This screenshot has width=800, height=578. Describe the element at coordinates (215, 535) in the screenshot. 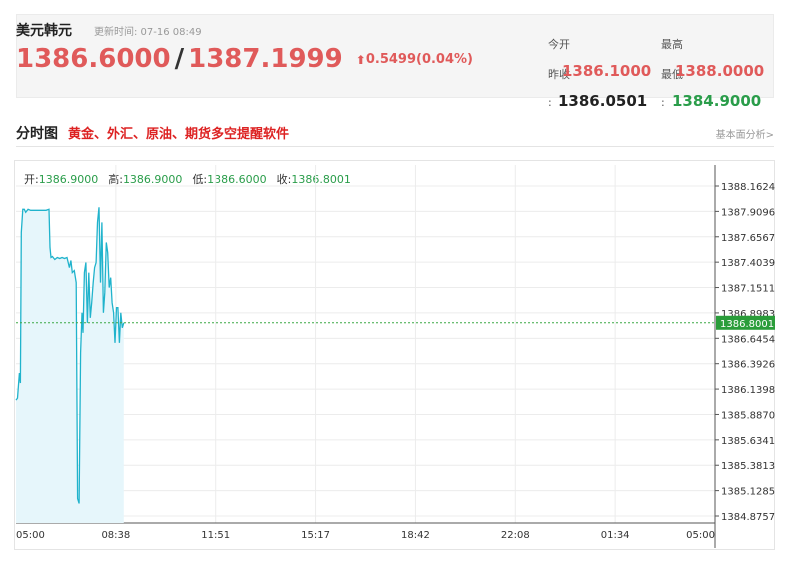

I see `x-tick-label: 11:51` at that location.